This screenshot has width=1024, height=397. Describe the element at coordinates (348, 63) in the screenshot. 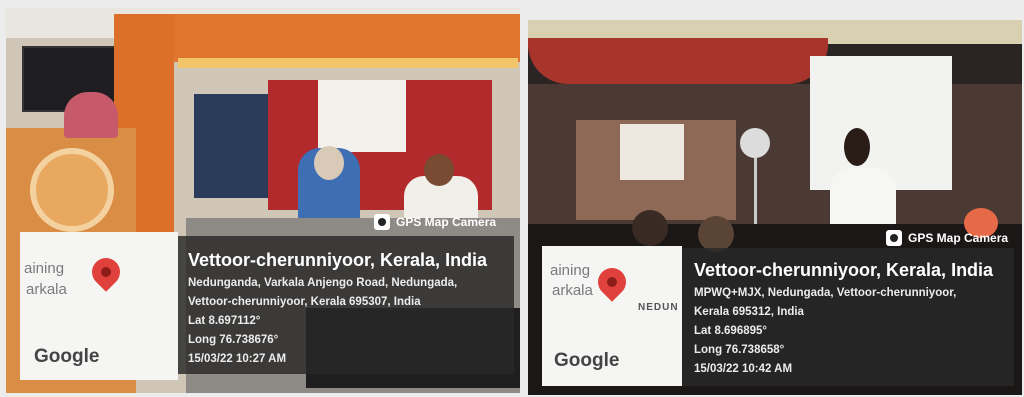

I see `curtain-fringe` at that location.